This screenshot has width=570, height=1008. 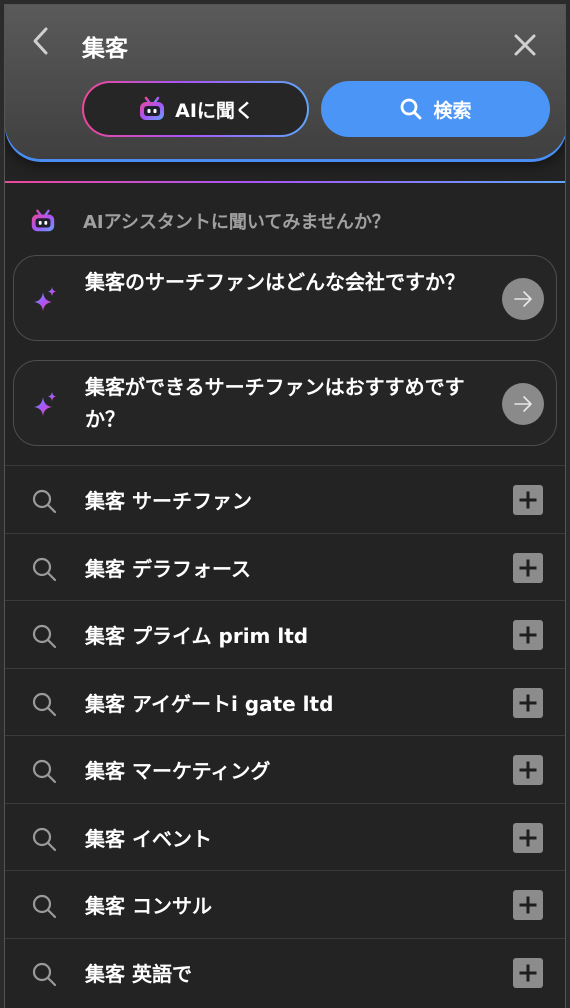 What do you see at coordinates (148, 906) in the screenshot?
I see `search-result-text: 集客 コンサル` at bounding box center [148, 906].